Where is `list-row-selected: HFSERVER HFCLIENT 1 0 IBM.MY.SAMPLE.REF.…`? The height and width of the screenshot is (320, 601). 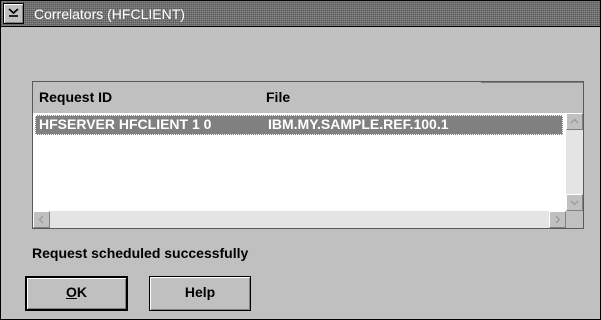
list-row-selected: HFSERVER HFCLIENT 1 0 IBM.MY.SAMPLE.REF.… is located at coordinates (299, 125).